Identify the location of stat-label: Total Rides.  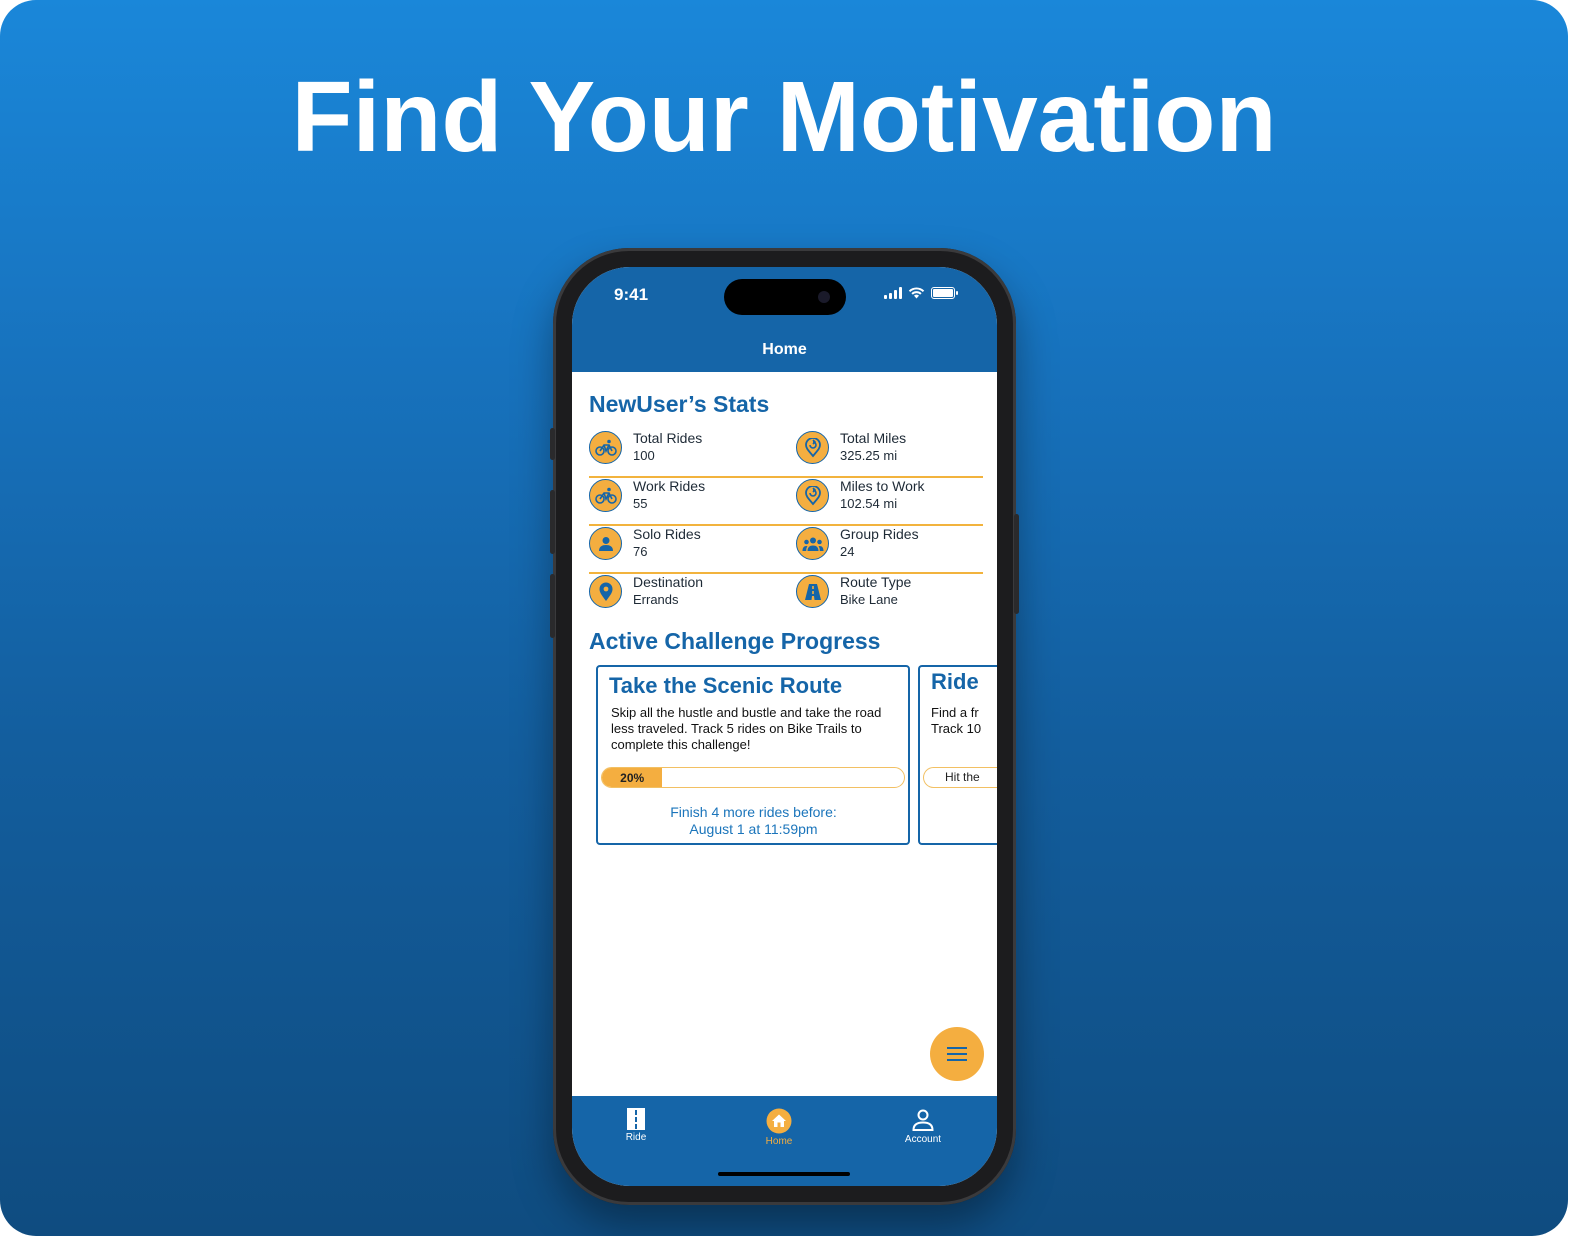
(668, 438).